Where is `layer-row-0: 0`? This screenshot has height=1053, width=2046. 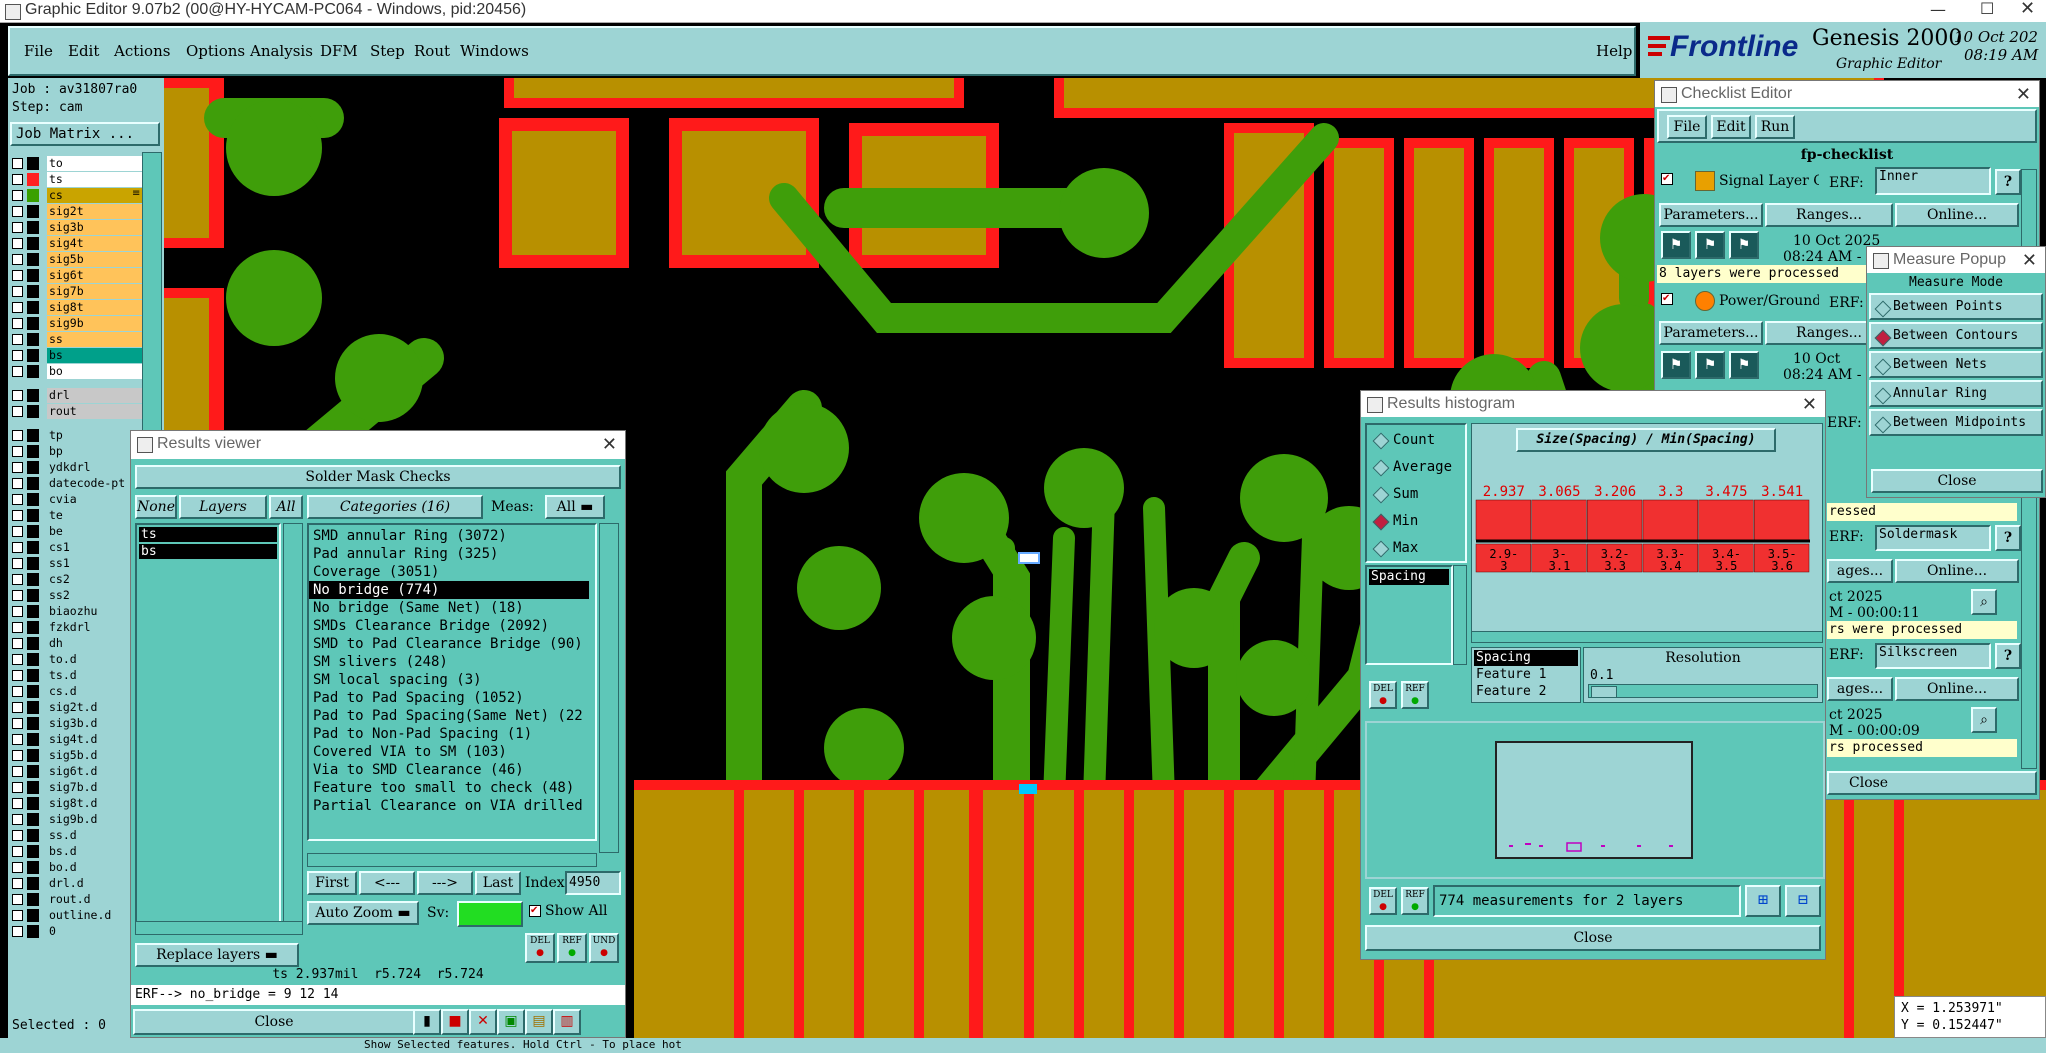
layer-row-0: 0 is located at coordinates (77, 931).